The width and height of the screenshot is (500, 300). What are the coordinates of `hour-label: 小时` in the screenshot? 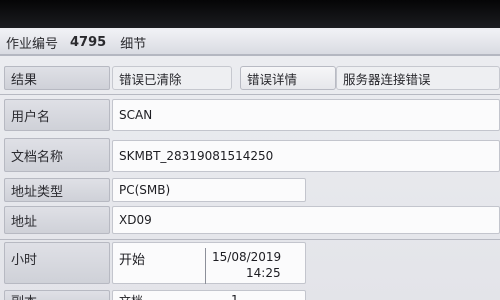 It's located at (57, 263).